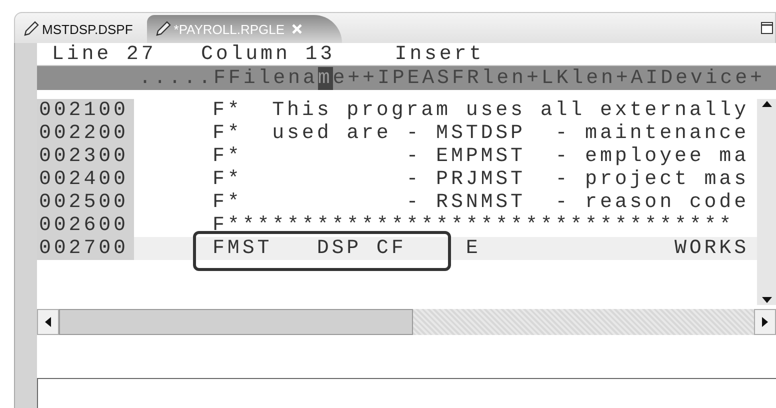 This screenshot has height=408, width=776. What do you see at coordinates (480, 156) in the screenshot?
I see `code-text: F* - EMPMST - employee ma` at bounding box center [480, 156].